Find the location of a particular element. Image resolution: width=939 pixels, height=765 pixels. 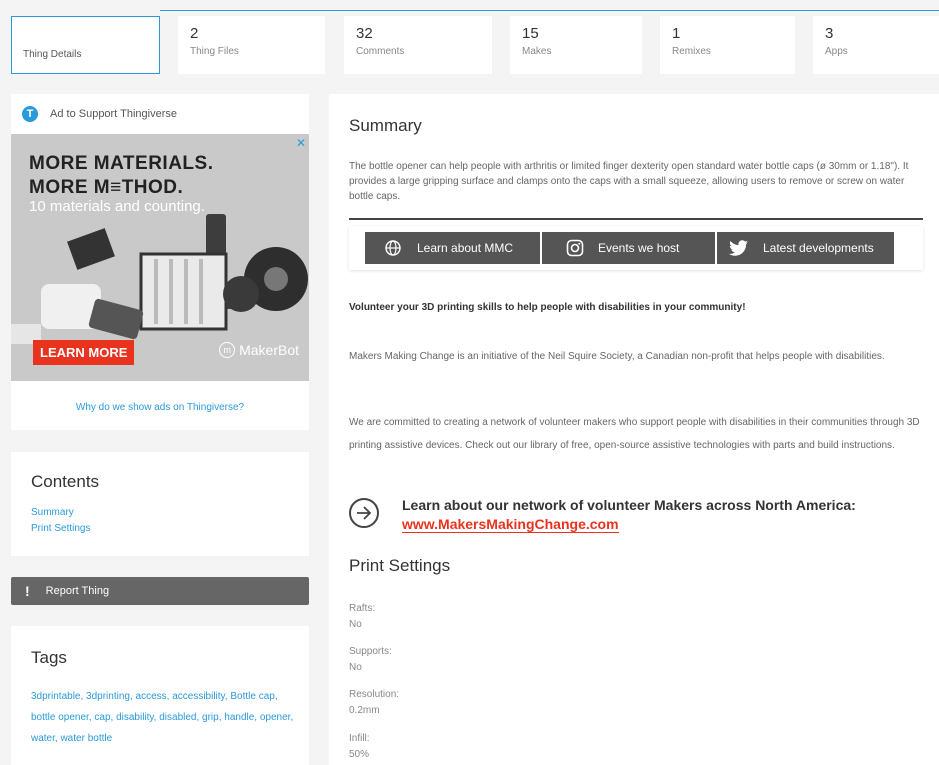

contents-card is located at coordinates (160, 504).